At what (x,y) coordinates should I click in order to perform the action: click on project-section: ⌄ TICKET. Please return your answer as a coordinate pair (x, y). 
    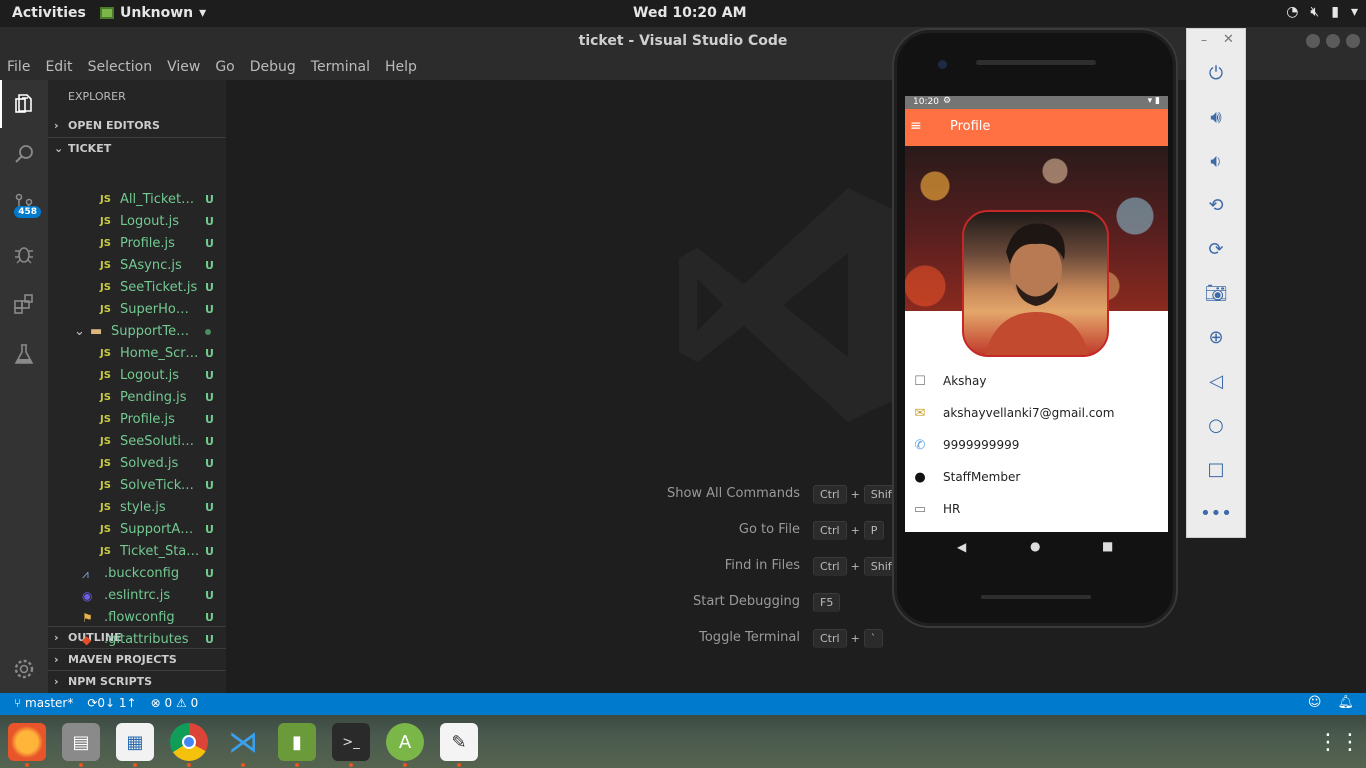
    Looking at the image, I should click on (137, 148).